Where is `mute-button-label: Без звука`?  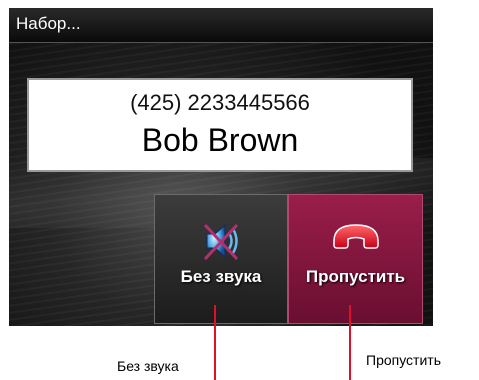
mute-button-label: Без звука is located at coordinates (221, 276).